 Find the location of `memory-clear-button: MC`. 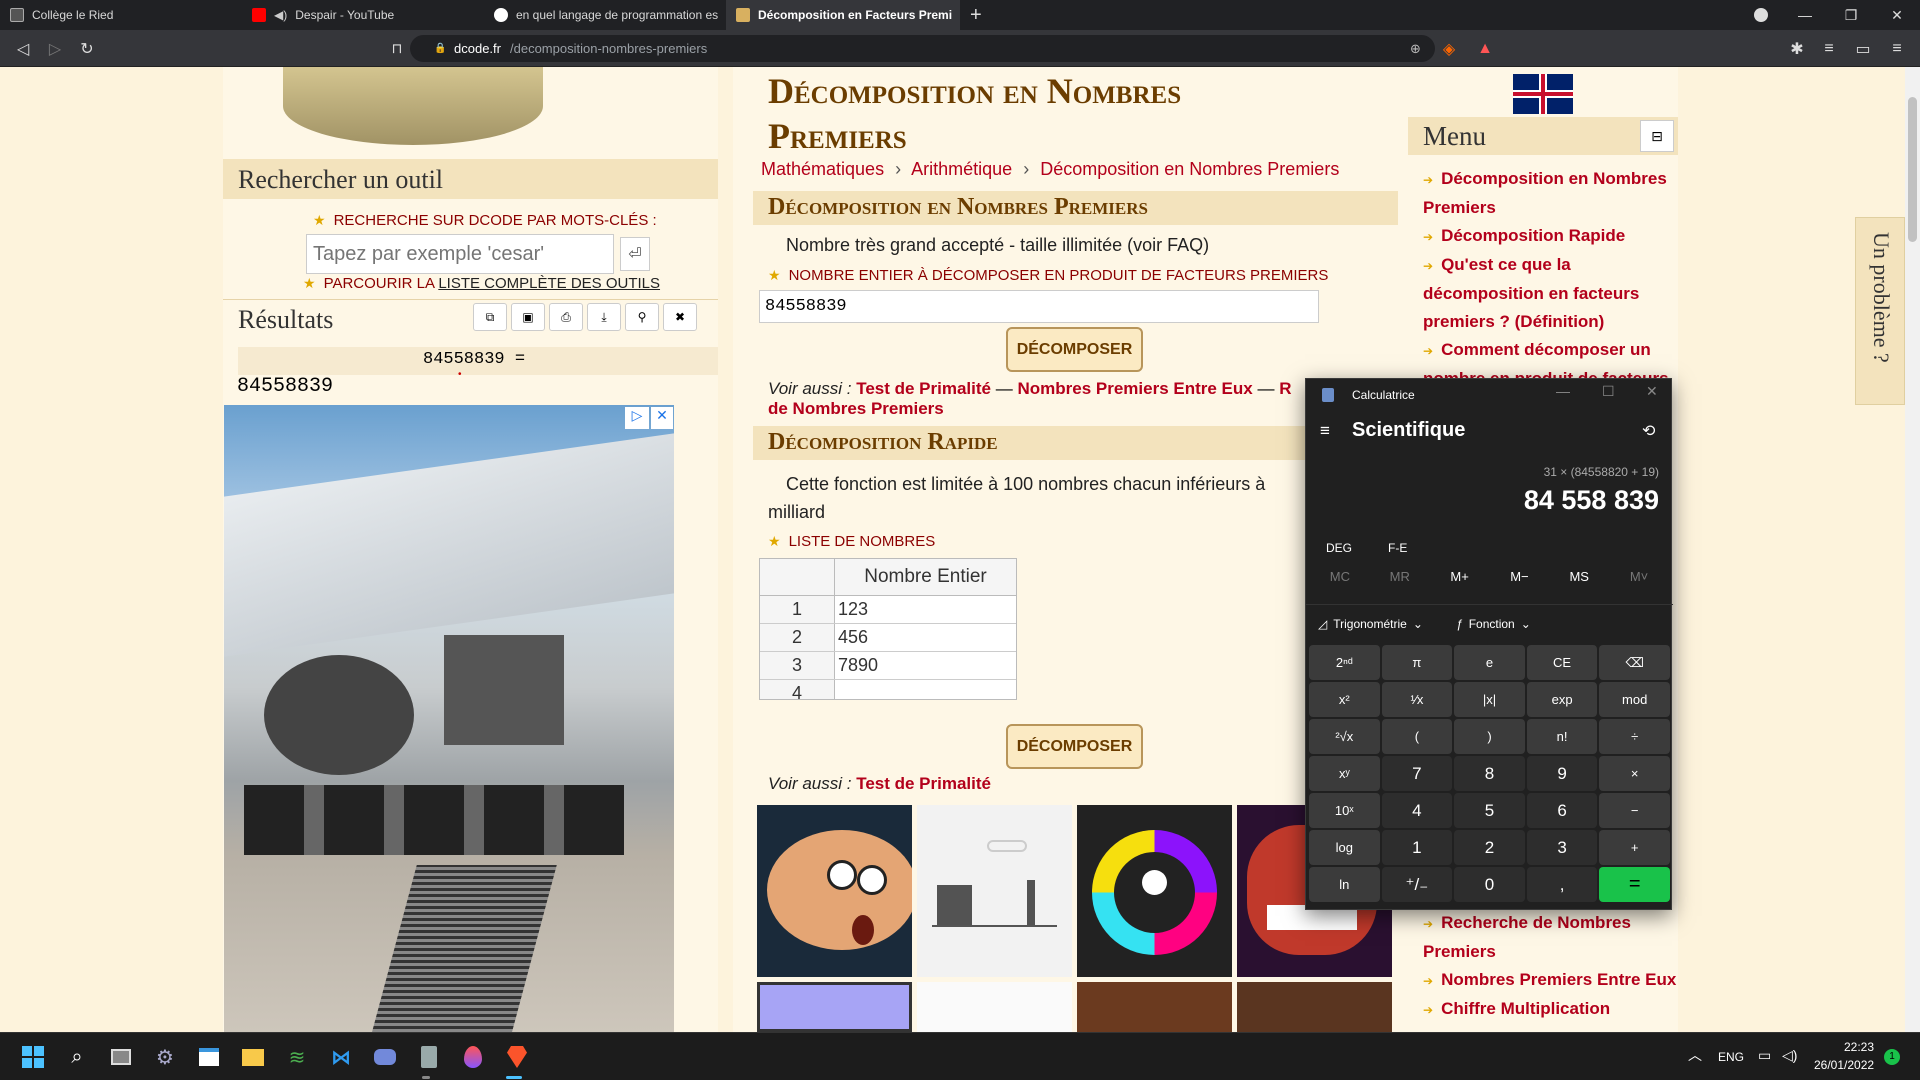

memory-clear-button: MC is located at coordinates (1340, 576).